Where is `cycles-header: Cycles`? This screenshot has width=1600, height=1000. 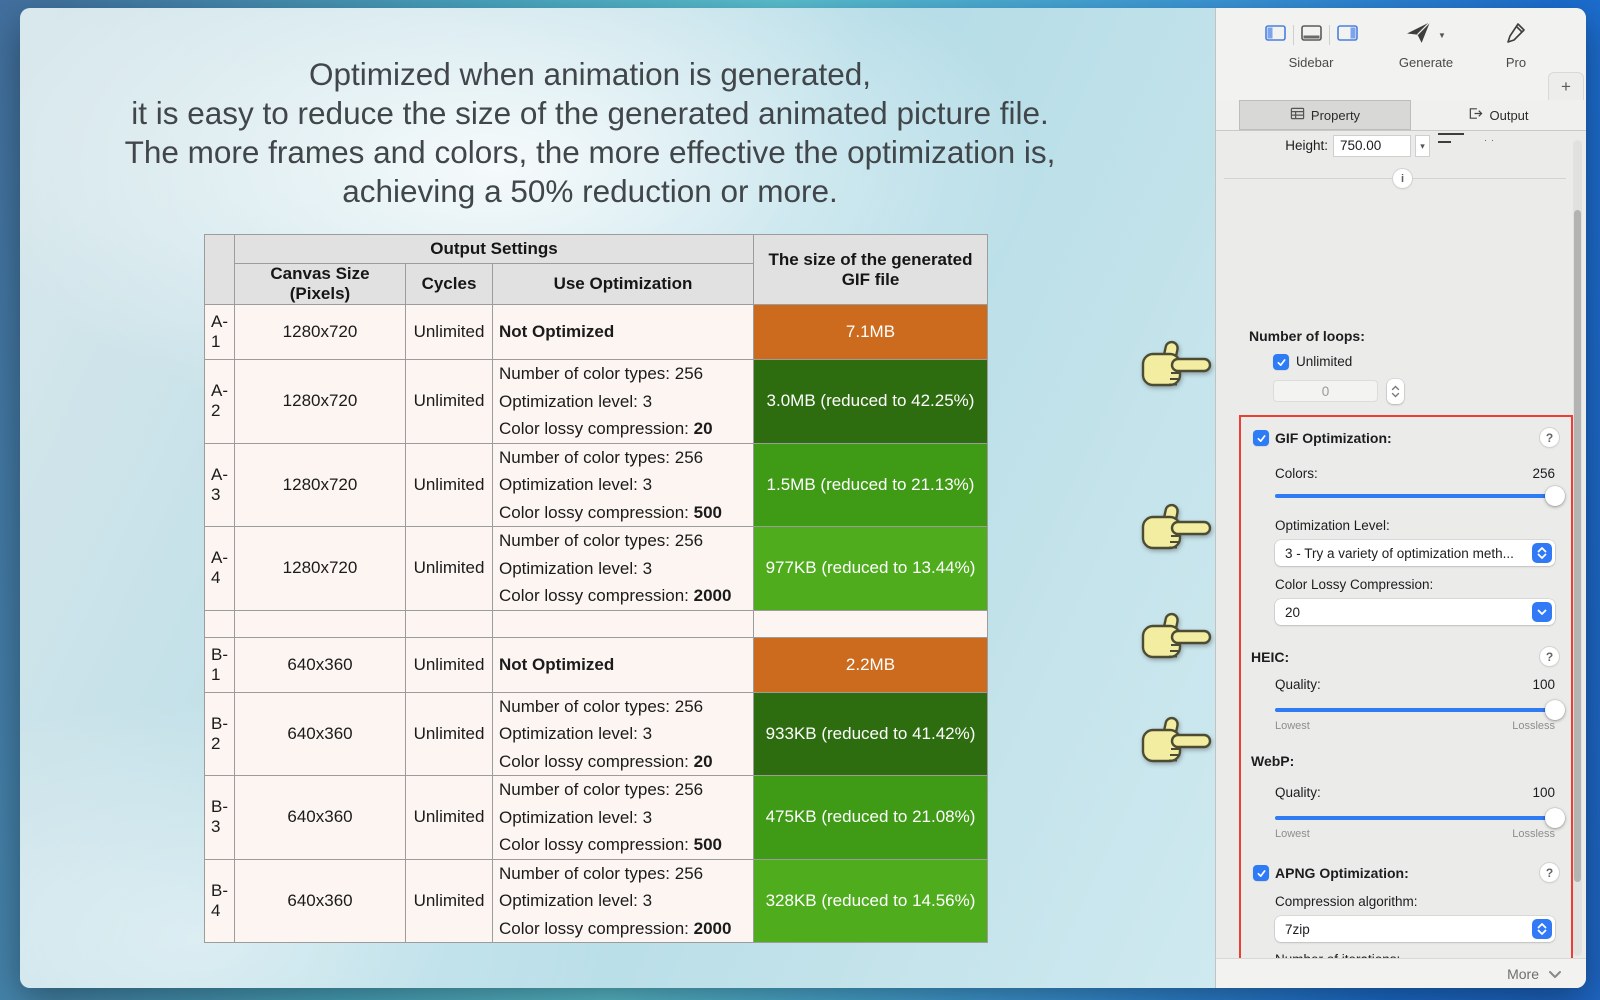
cycles-header: Cycles is located at coordinates (449, 284).